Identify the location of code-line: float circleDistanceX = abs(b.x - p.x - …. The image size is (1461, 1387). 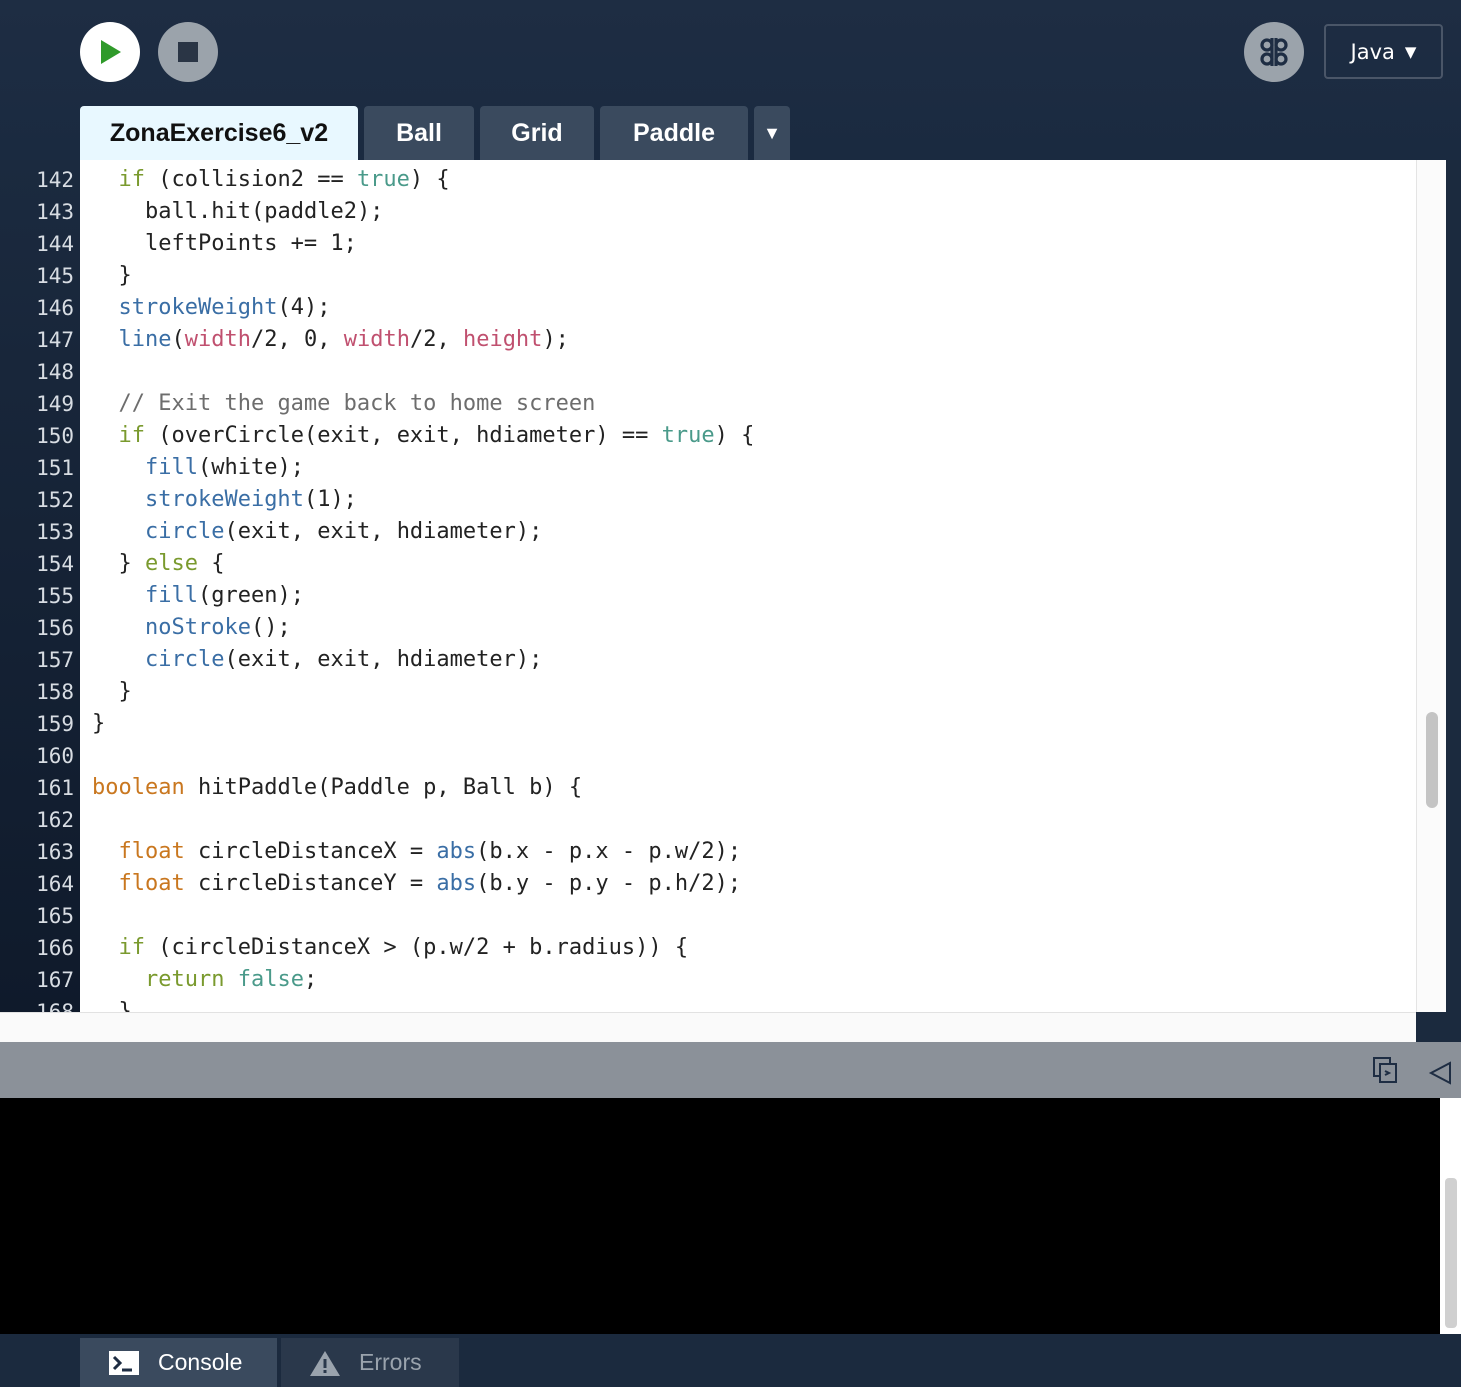
(417, 852).